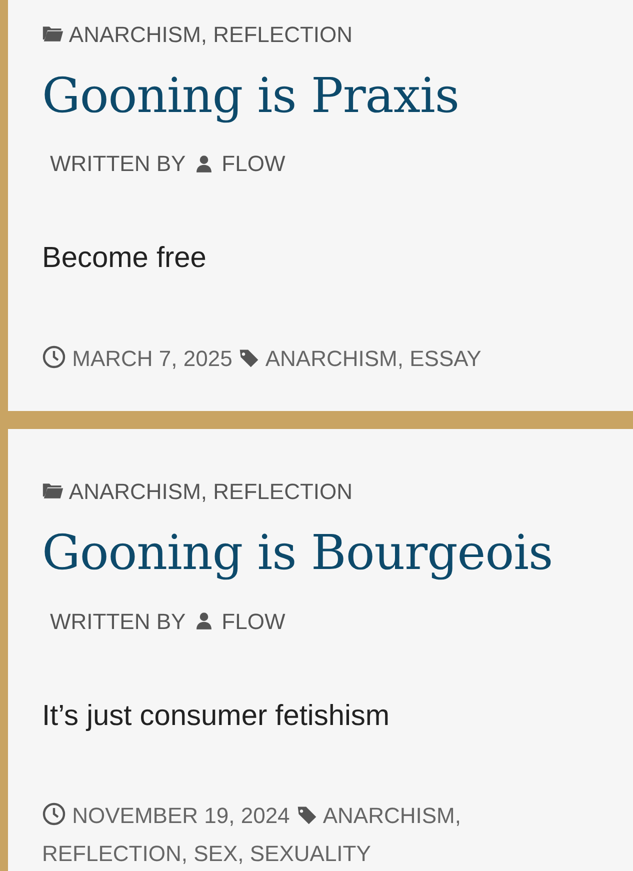 This screenshot has height=871, width=633. I want to click on tag-link: REFLECTION,, so click(115, 853).